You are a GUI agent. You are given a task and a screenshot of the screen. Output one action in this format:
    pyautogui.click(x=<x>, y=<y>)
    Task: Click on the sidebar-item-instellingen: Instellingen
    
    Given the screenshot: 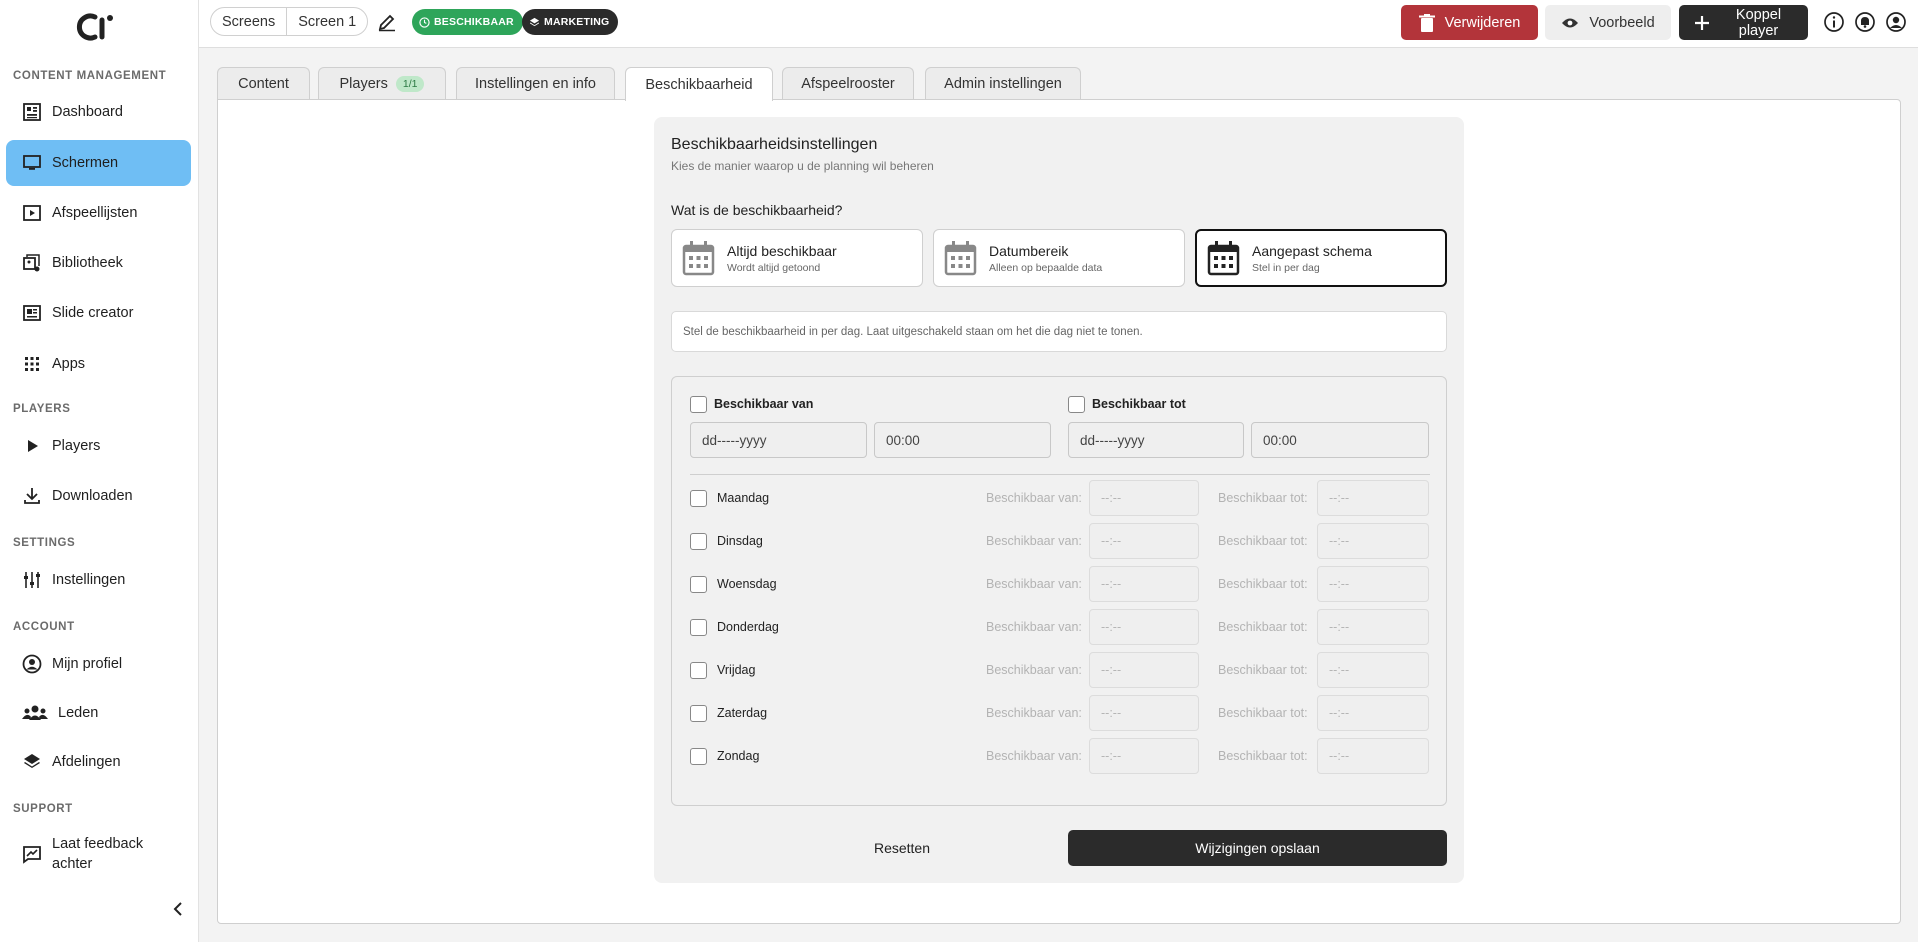 What is the action you would take?
    pyautogui.click(x=98, y=580)
    